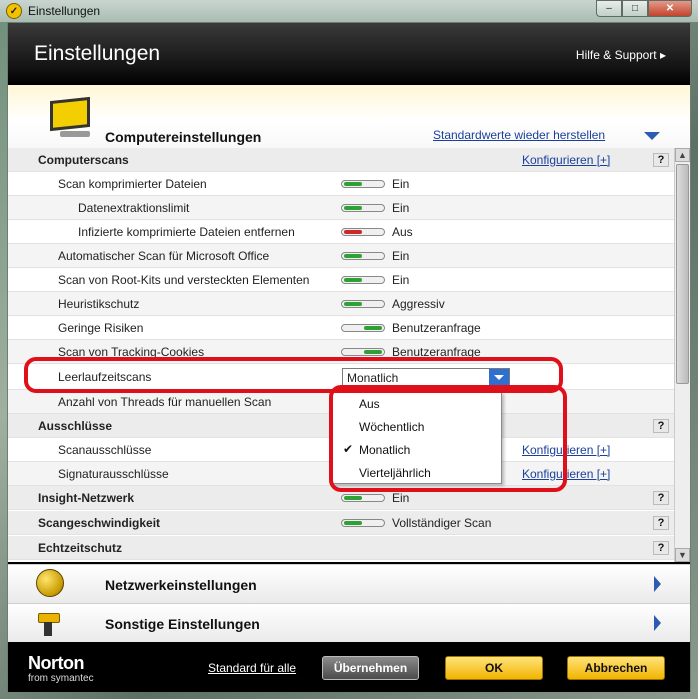 This screenshot has height=699, width=698. What do you see at coordinates (75, 134) in the screenshot?
I see `computer-icon-base` at bounding box center [75, 134].